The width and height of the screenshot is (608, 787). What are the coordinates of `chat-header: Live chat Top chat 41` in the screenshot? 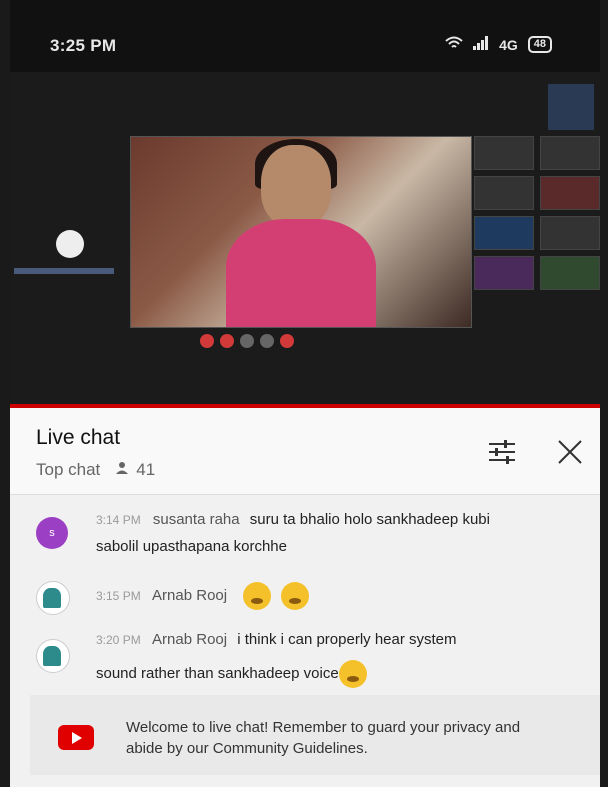 It's located at (305, 451).